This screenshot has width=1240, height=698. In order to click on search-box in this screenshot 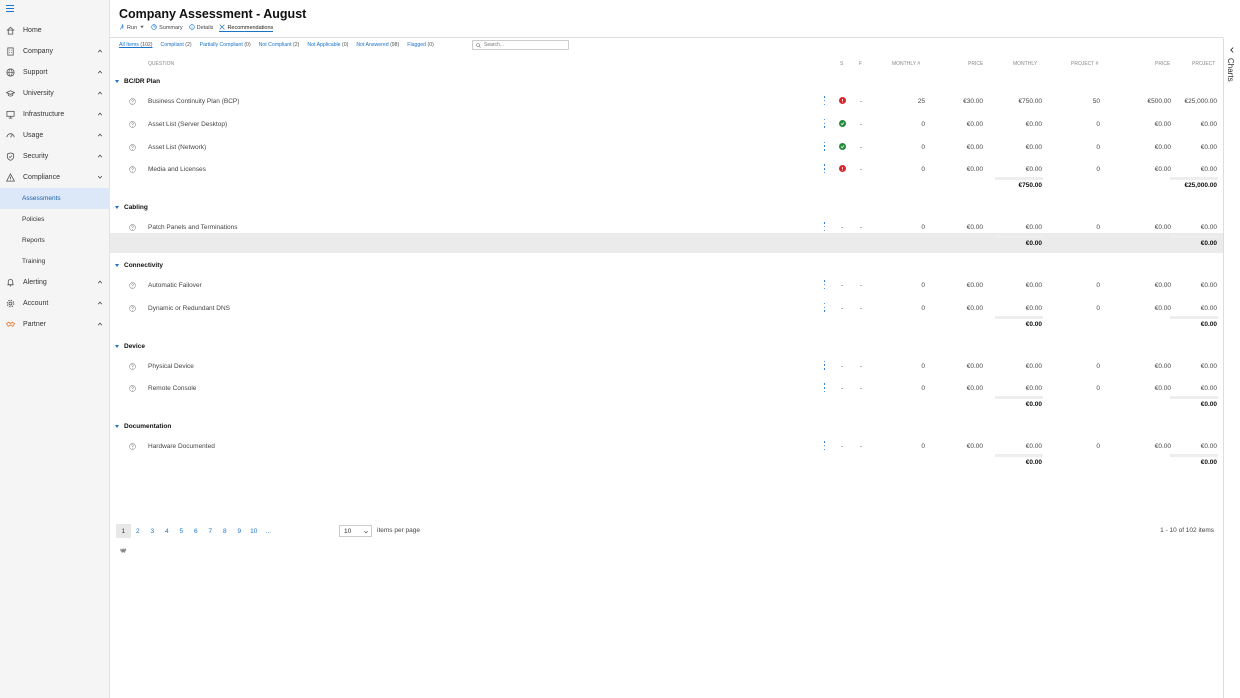, I will do `click(520, 45)`.